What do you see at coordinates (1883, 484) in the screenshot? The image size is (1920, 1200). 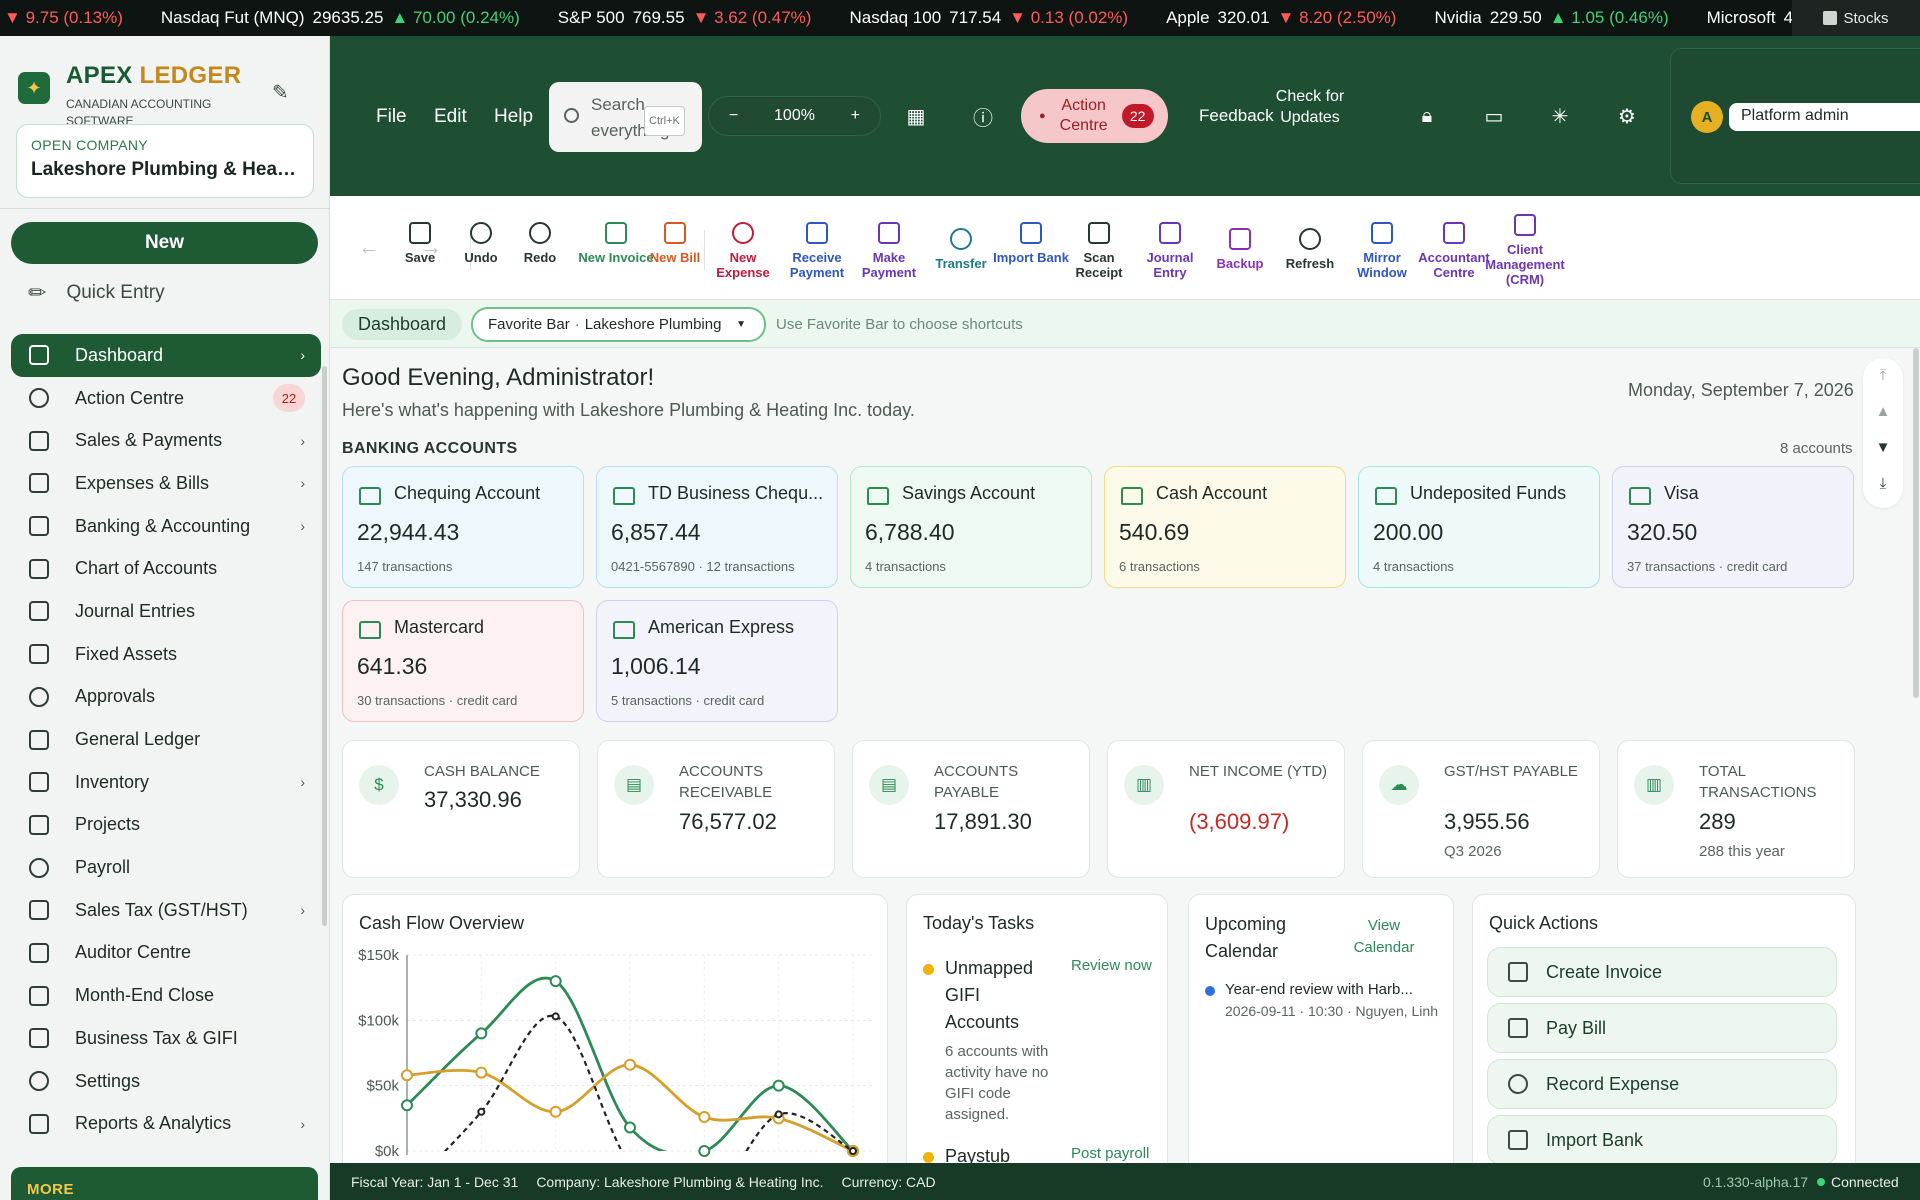 I see `scroll-bottom-icon: ⤓` at bounding box center [1883, 484].